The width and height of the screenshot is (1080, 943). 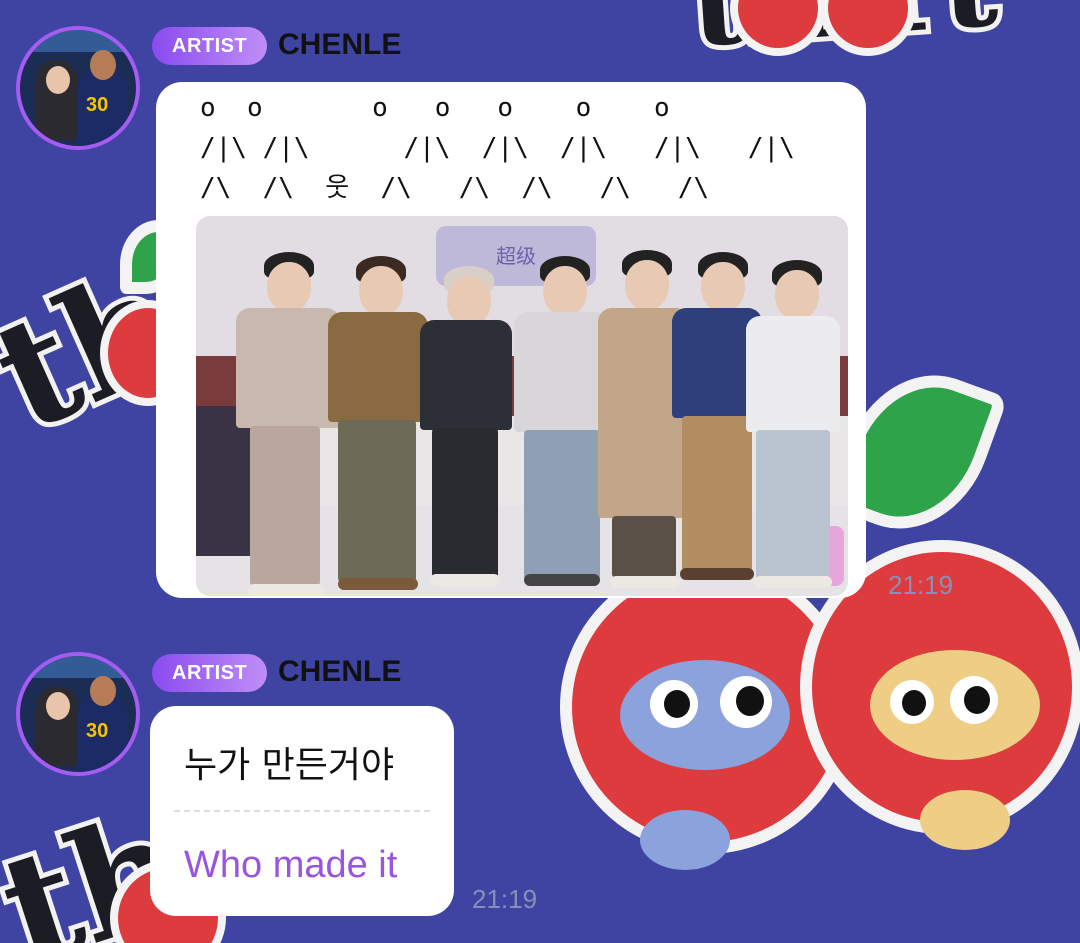 What do you see at coordinates (289, 765) in the screenshot?
I see `message-text: 누가 만든거야` at bounding box center [289, 765].